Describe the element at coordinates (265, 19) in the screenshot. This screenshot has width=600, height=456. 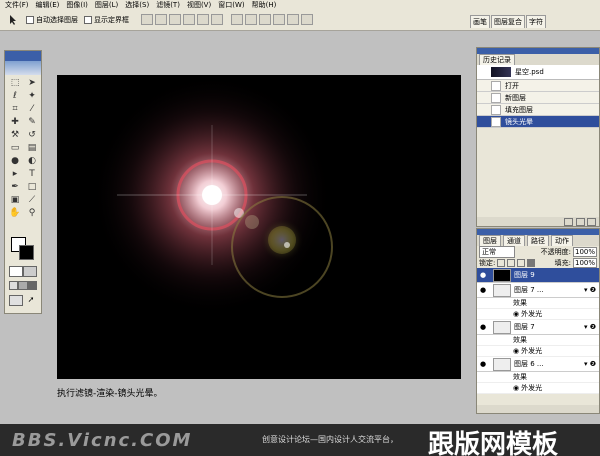
I see `distribute-bottom-icon` at that location.